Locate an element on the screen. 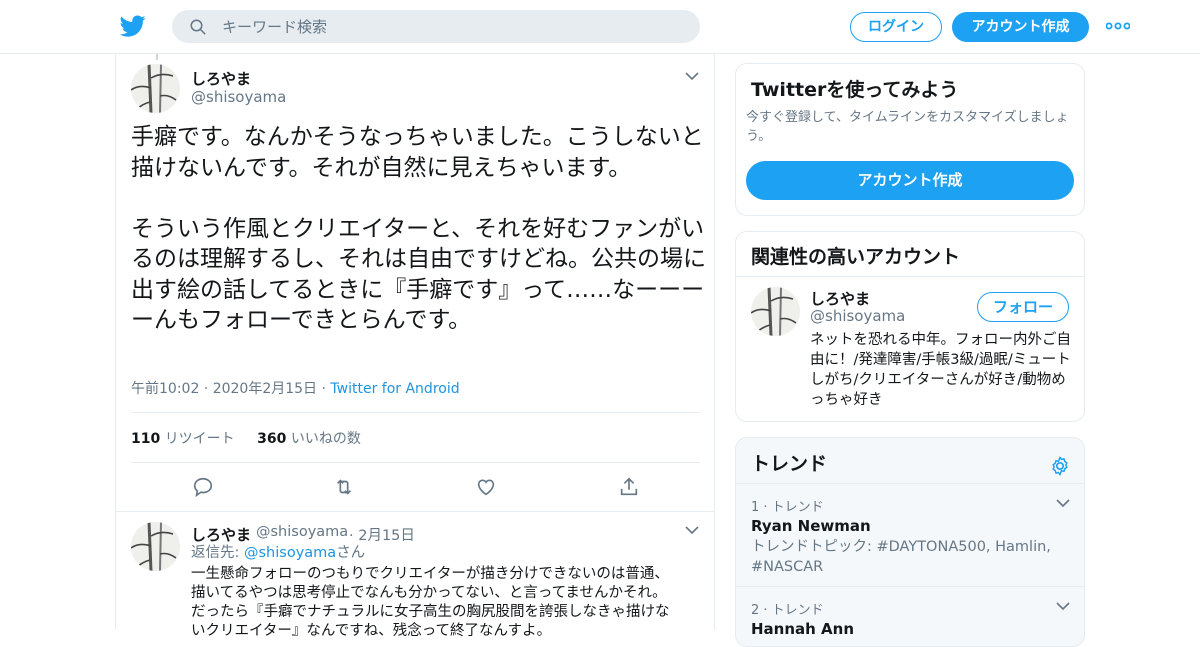 Image resolution: width=1200 pixels, height=647 pixels. follow-button: フォロー is located at coordinates (1023, 307).